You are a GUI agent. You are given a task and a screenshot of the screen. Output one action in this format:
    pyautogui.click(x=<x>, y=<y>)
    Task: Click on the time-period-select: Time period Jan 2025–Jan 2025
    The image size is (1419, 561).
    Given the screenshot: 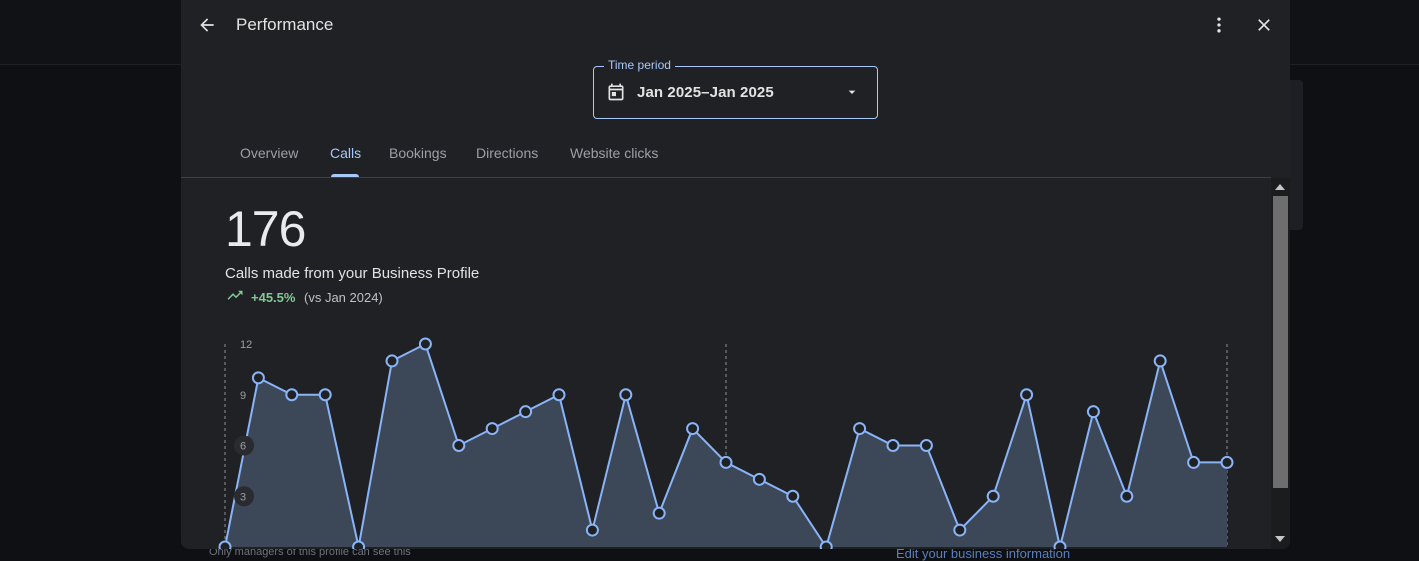 What is the action you would take?
    pyautogui.click(x=735, y=88)
    